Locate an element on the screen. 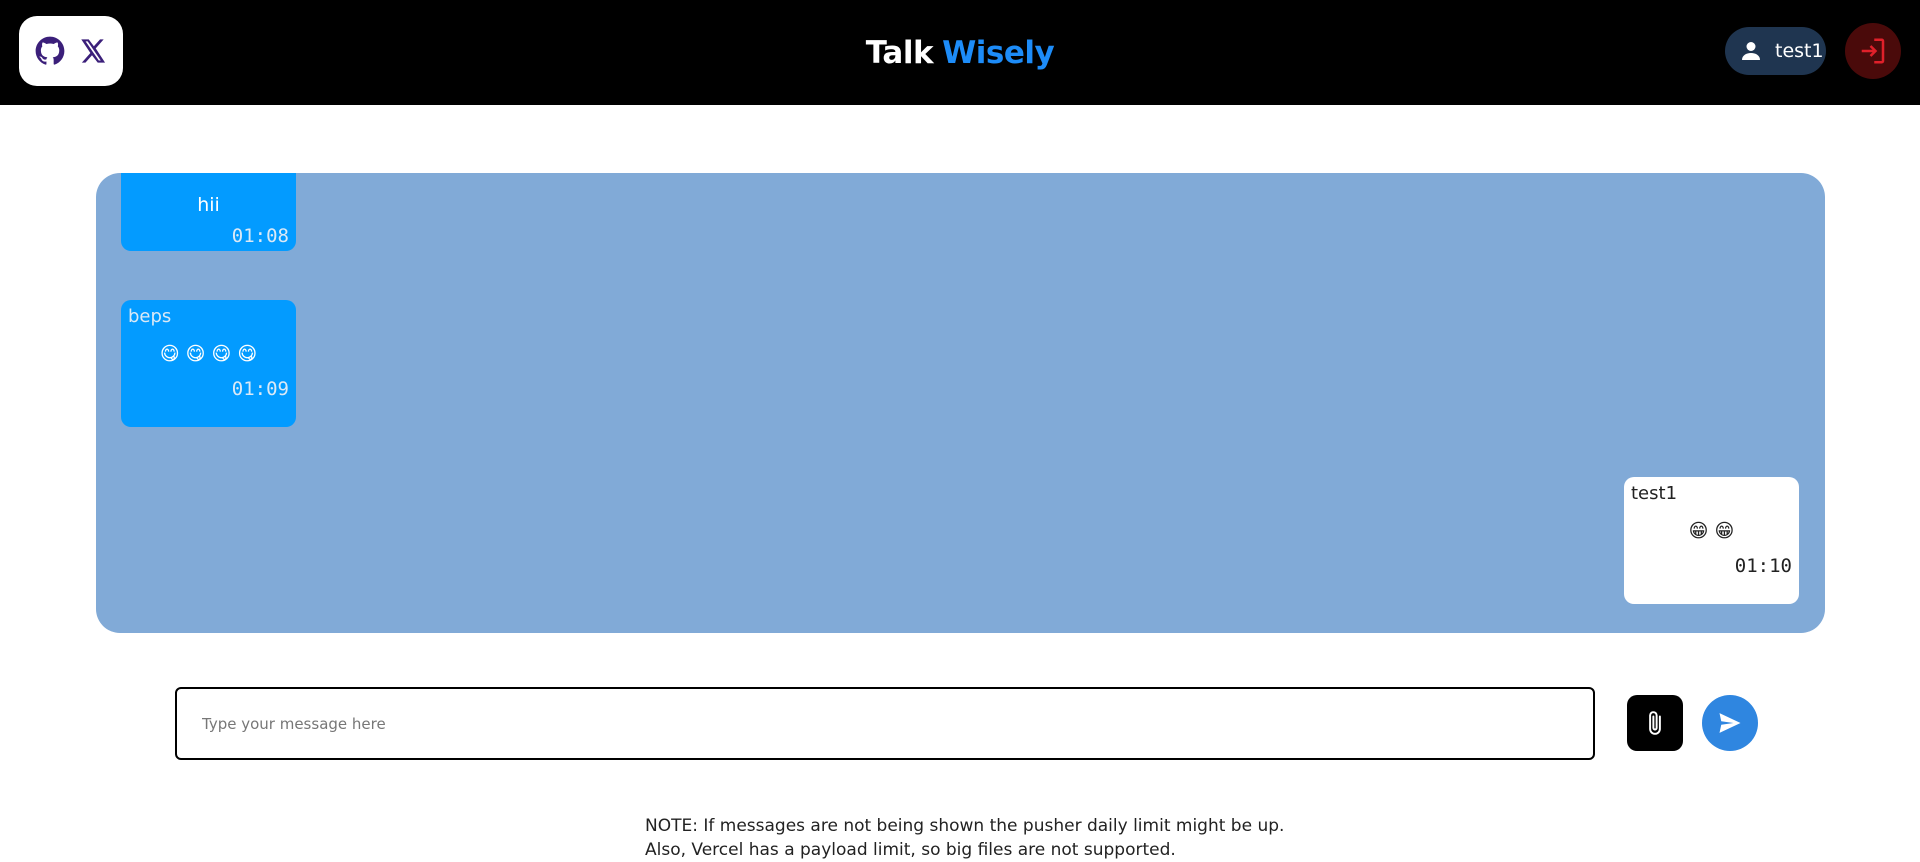  paperclip-icon is located at coordinates (1655, 723).